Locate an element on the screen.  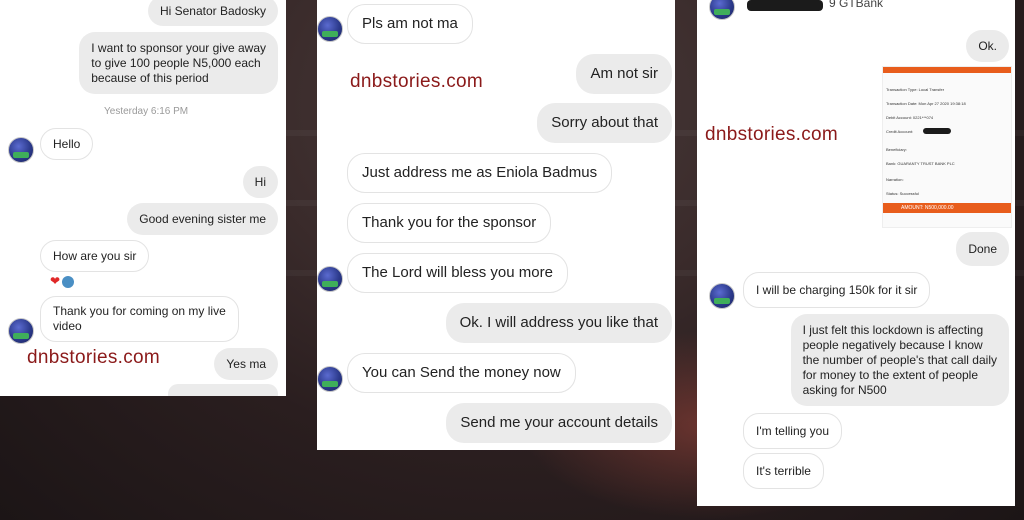
receipt-row: Status: Successful is located at coordinates (902, 193).